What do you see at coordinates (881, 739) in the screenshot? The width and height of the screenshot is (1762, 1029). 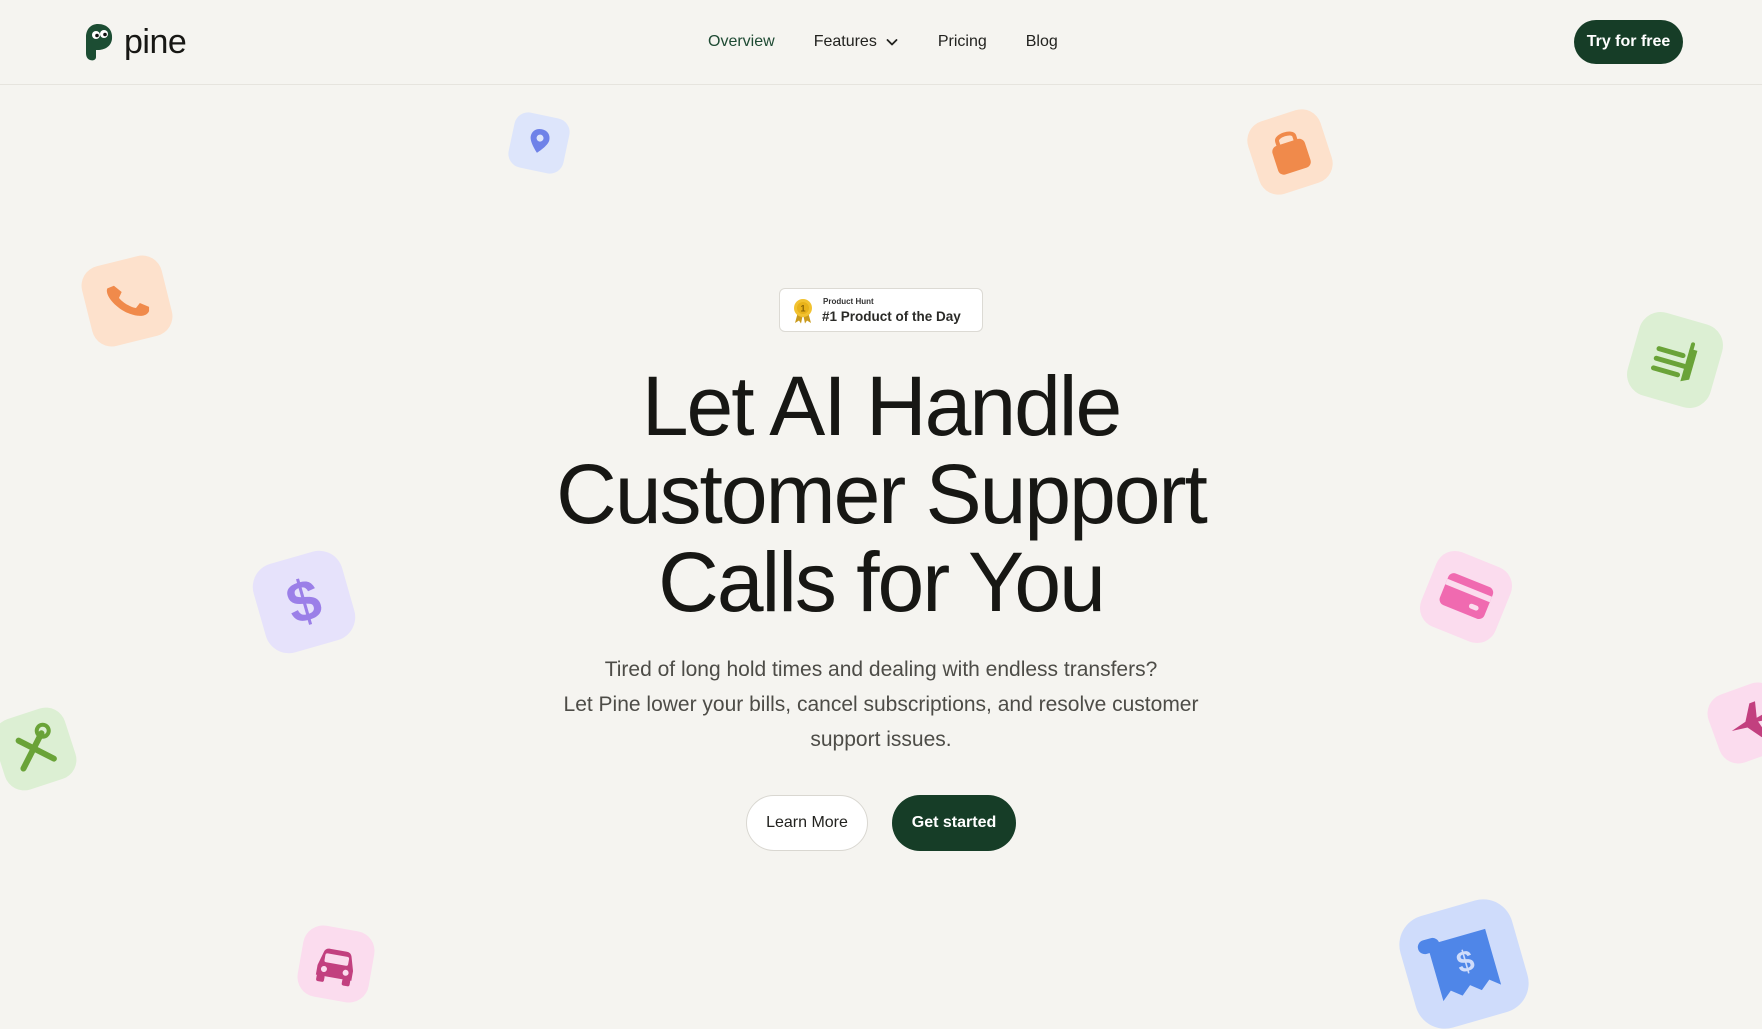 I see `subtext-line: support issues.` at bounding box center [881, 739].